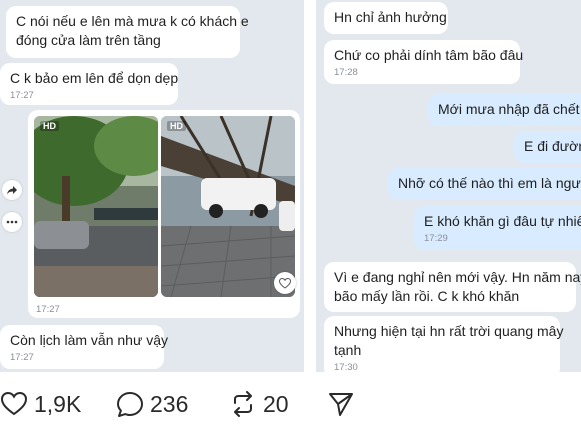 This screenshot has width=581, height=435. I want to click on chat-bubble-outgoing: E đi đườn, so click(547, 147).